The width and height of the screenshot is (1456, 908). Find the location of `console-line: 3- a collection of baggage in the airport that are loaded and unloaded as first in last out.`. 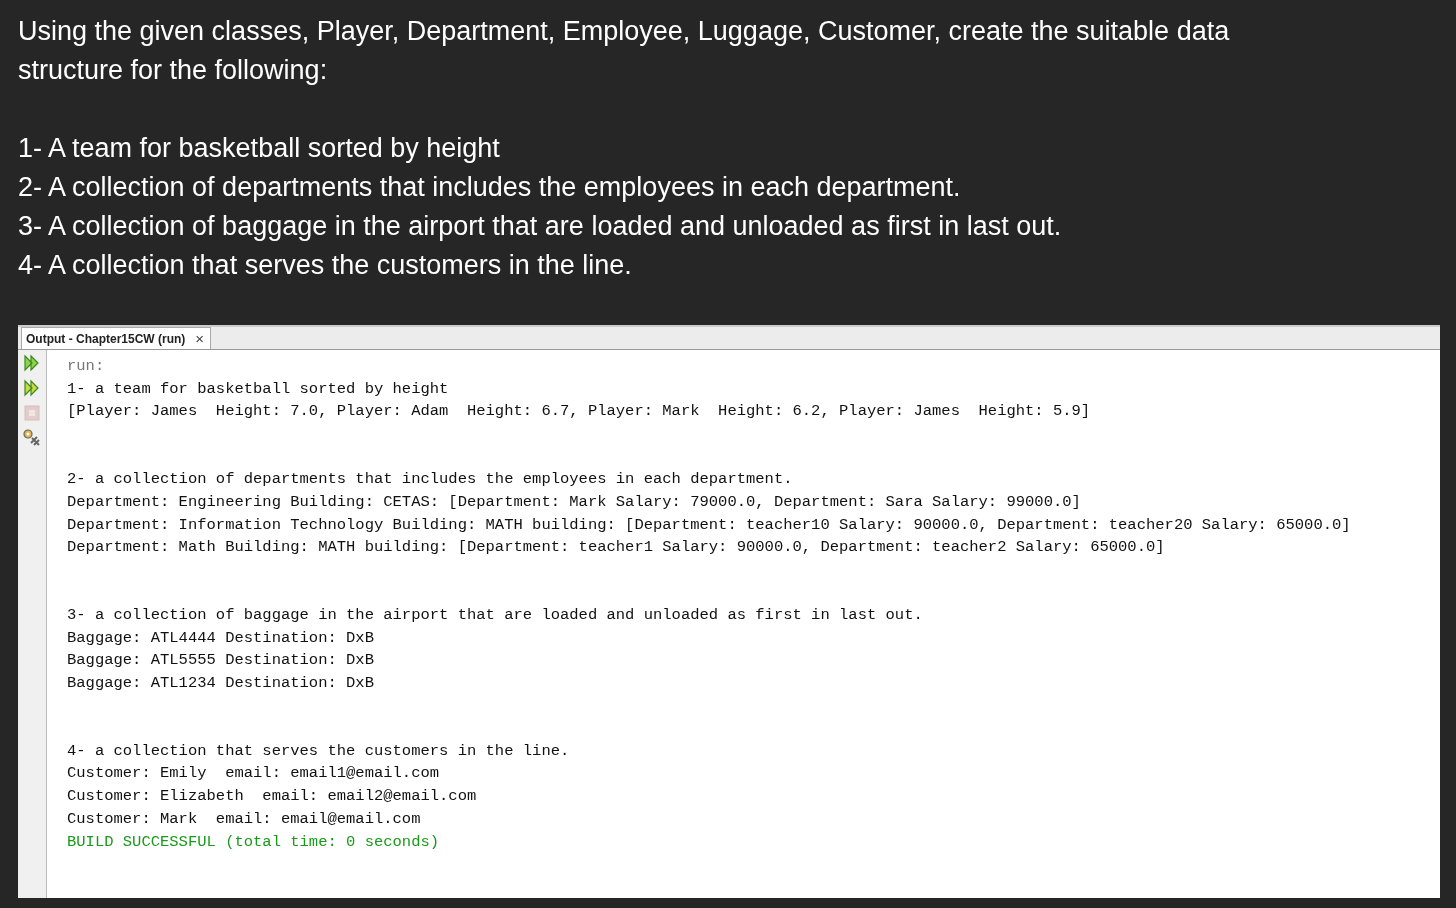

console-line: 3- a collection of baggage in the airport that are loaded and unloaded as first in last out. is located at coordinates (495, 615).